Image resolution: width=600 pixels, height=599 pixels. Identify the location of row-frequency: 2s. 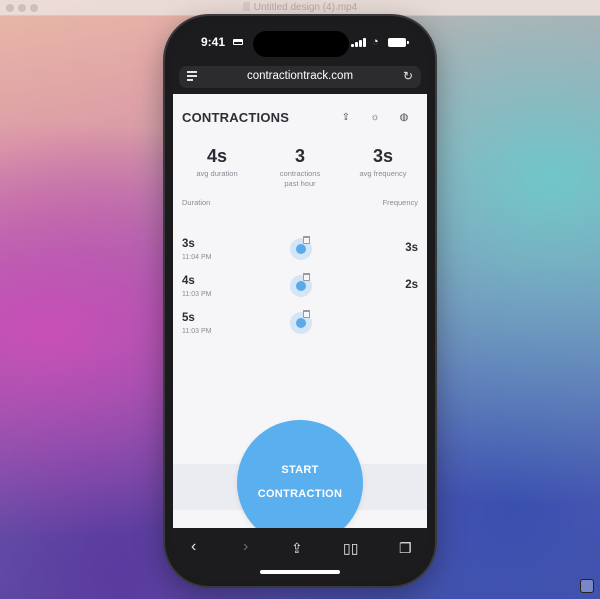
(411, 285).